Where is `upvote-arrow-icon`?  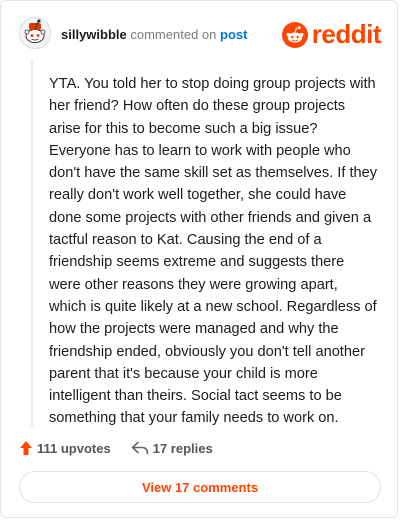 upvote-arrow-icon is located at coordinates (26, 448).